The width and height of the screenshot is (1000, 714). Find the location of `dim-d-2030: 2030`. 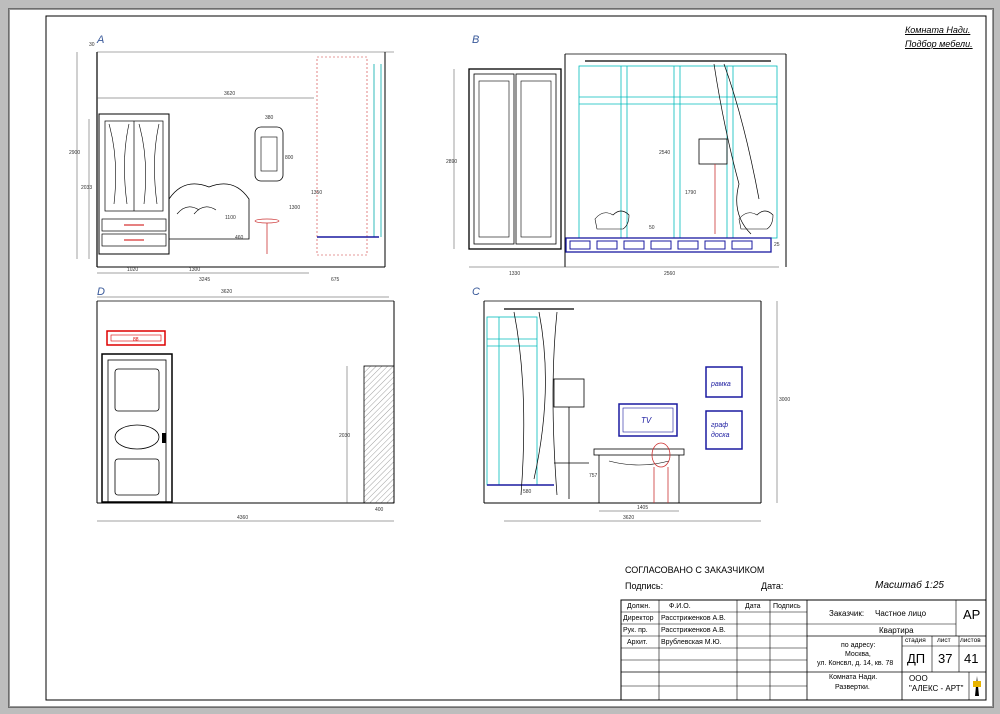

dim-d-2030: 2030 is located at coordinates (344, 436).